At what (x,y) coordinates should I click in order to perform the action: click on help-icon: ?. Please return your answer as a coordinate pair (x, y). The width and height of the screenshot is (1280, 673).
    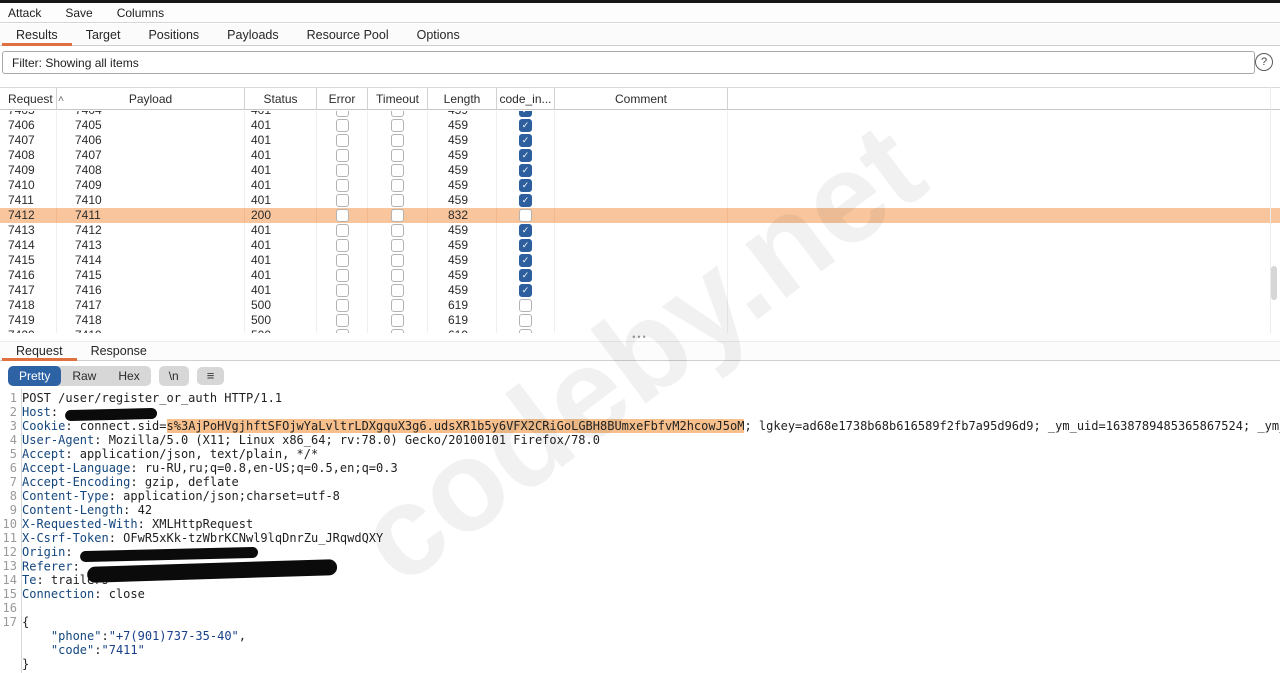
    Looking at the image, I should click on (1264, 62).